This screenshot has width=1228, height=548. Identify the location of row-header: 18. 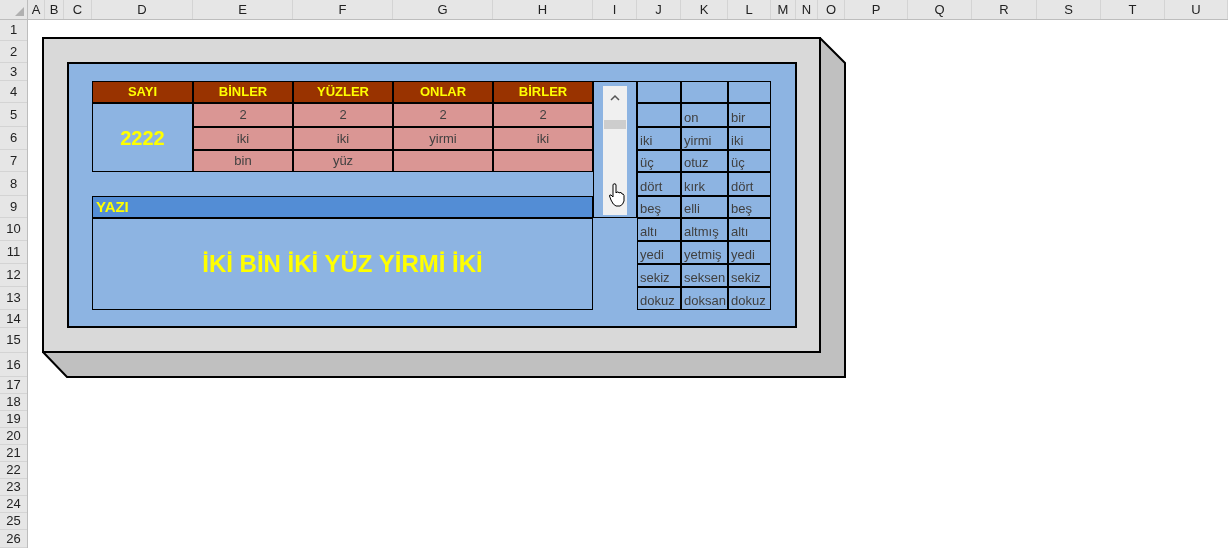
(13, 402).